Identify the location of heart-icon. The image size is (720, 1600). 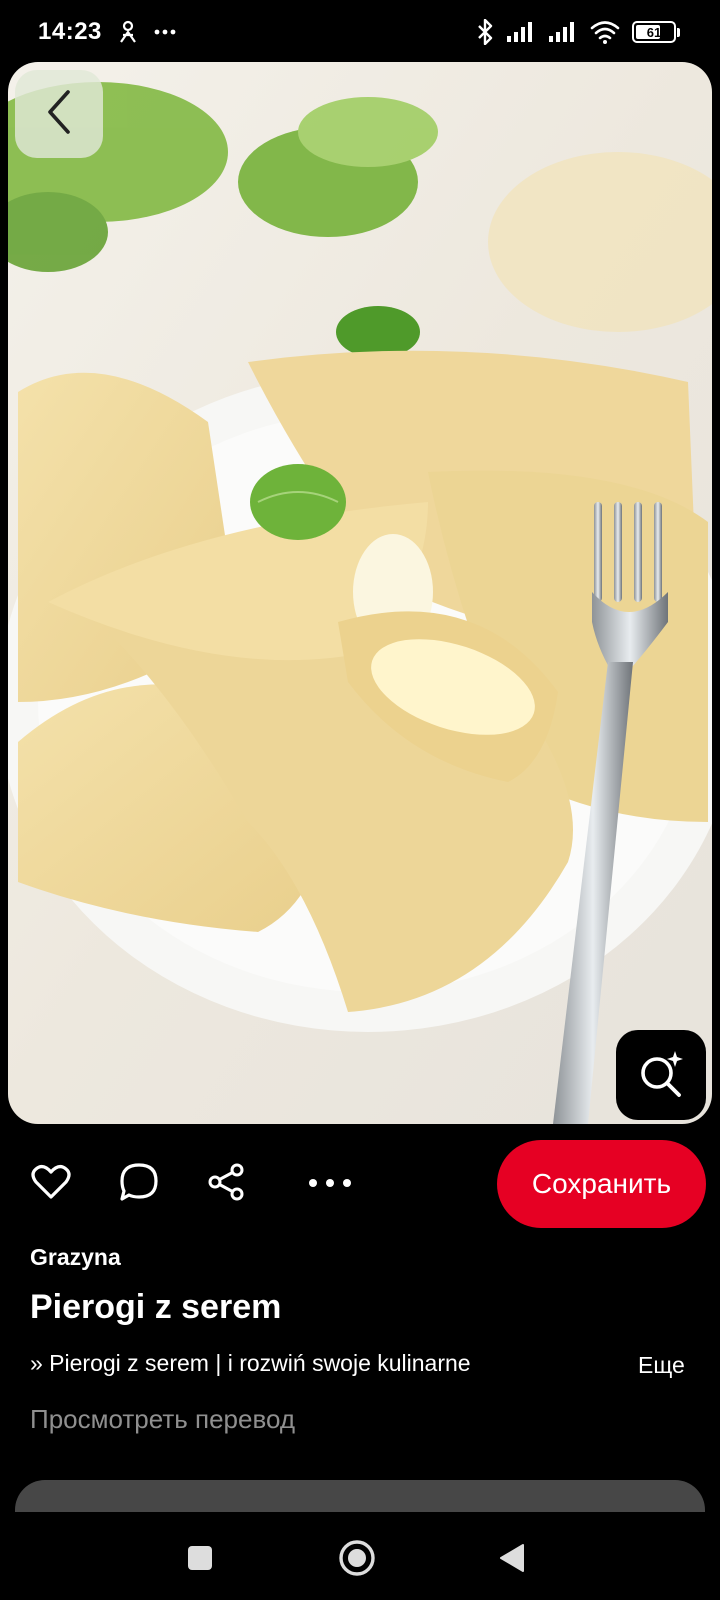
(51, 1184).